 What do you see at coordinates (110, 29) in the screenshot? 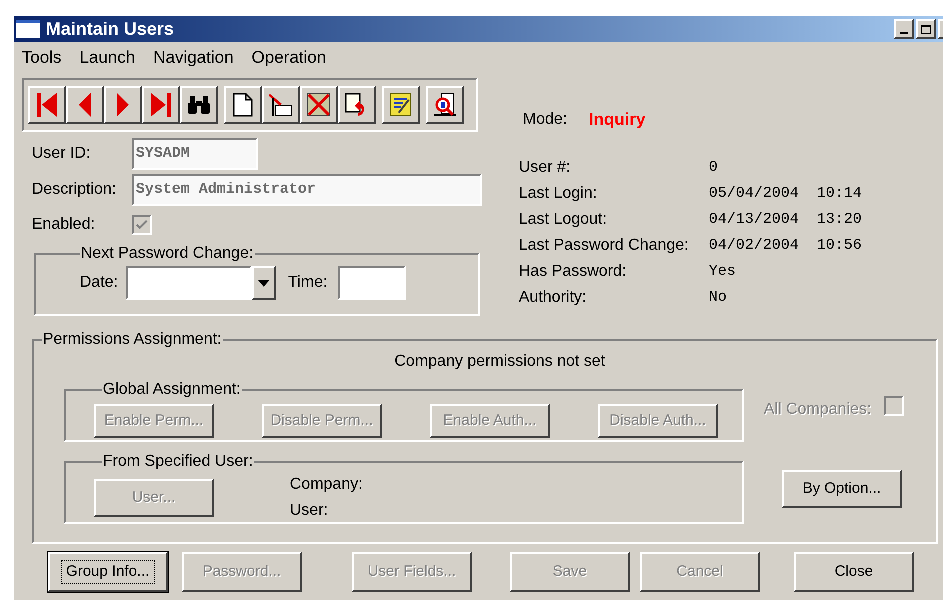
I see `window-title: Maintain Users` at bounding box center [110, 29].